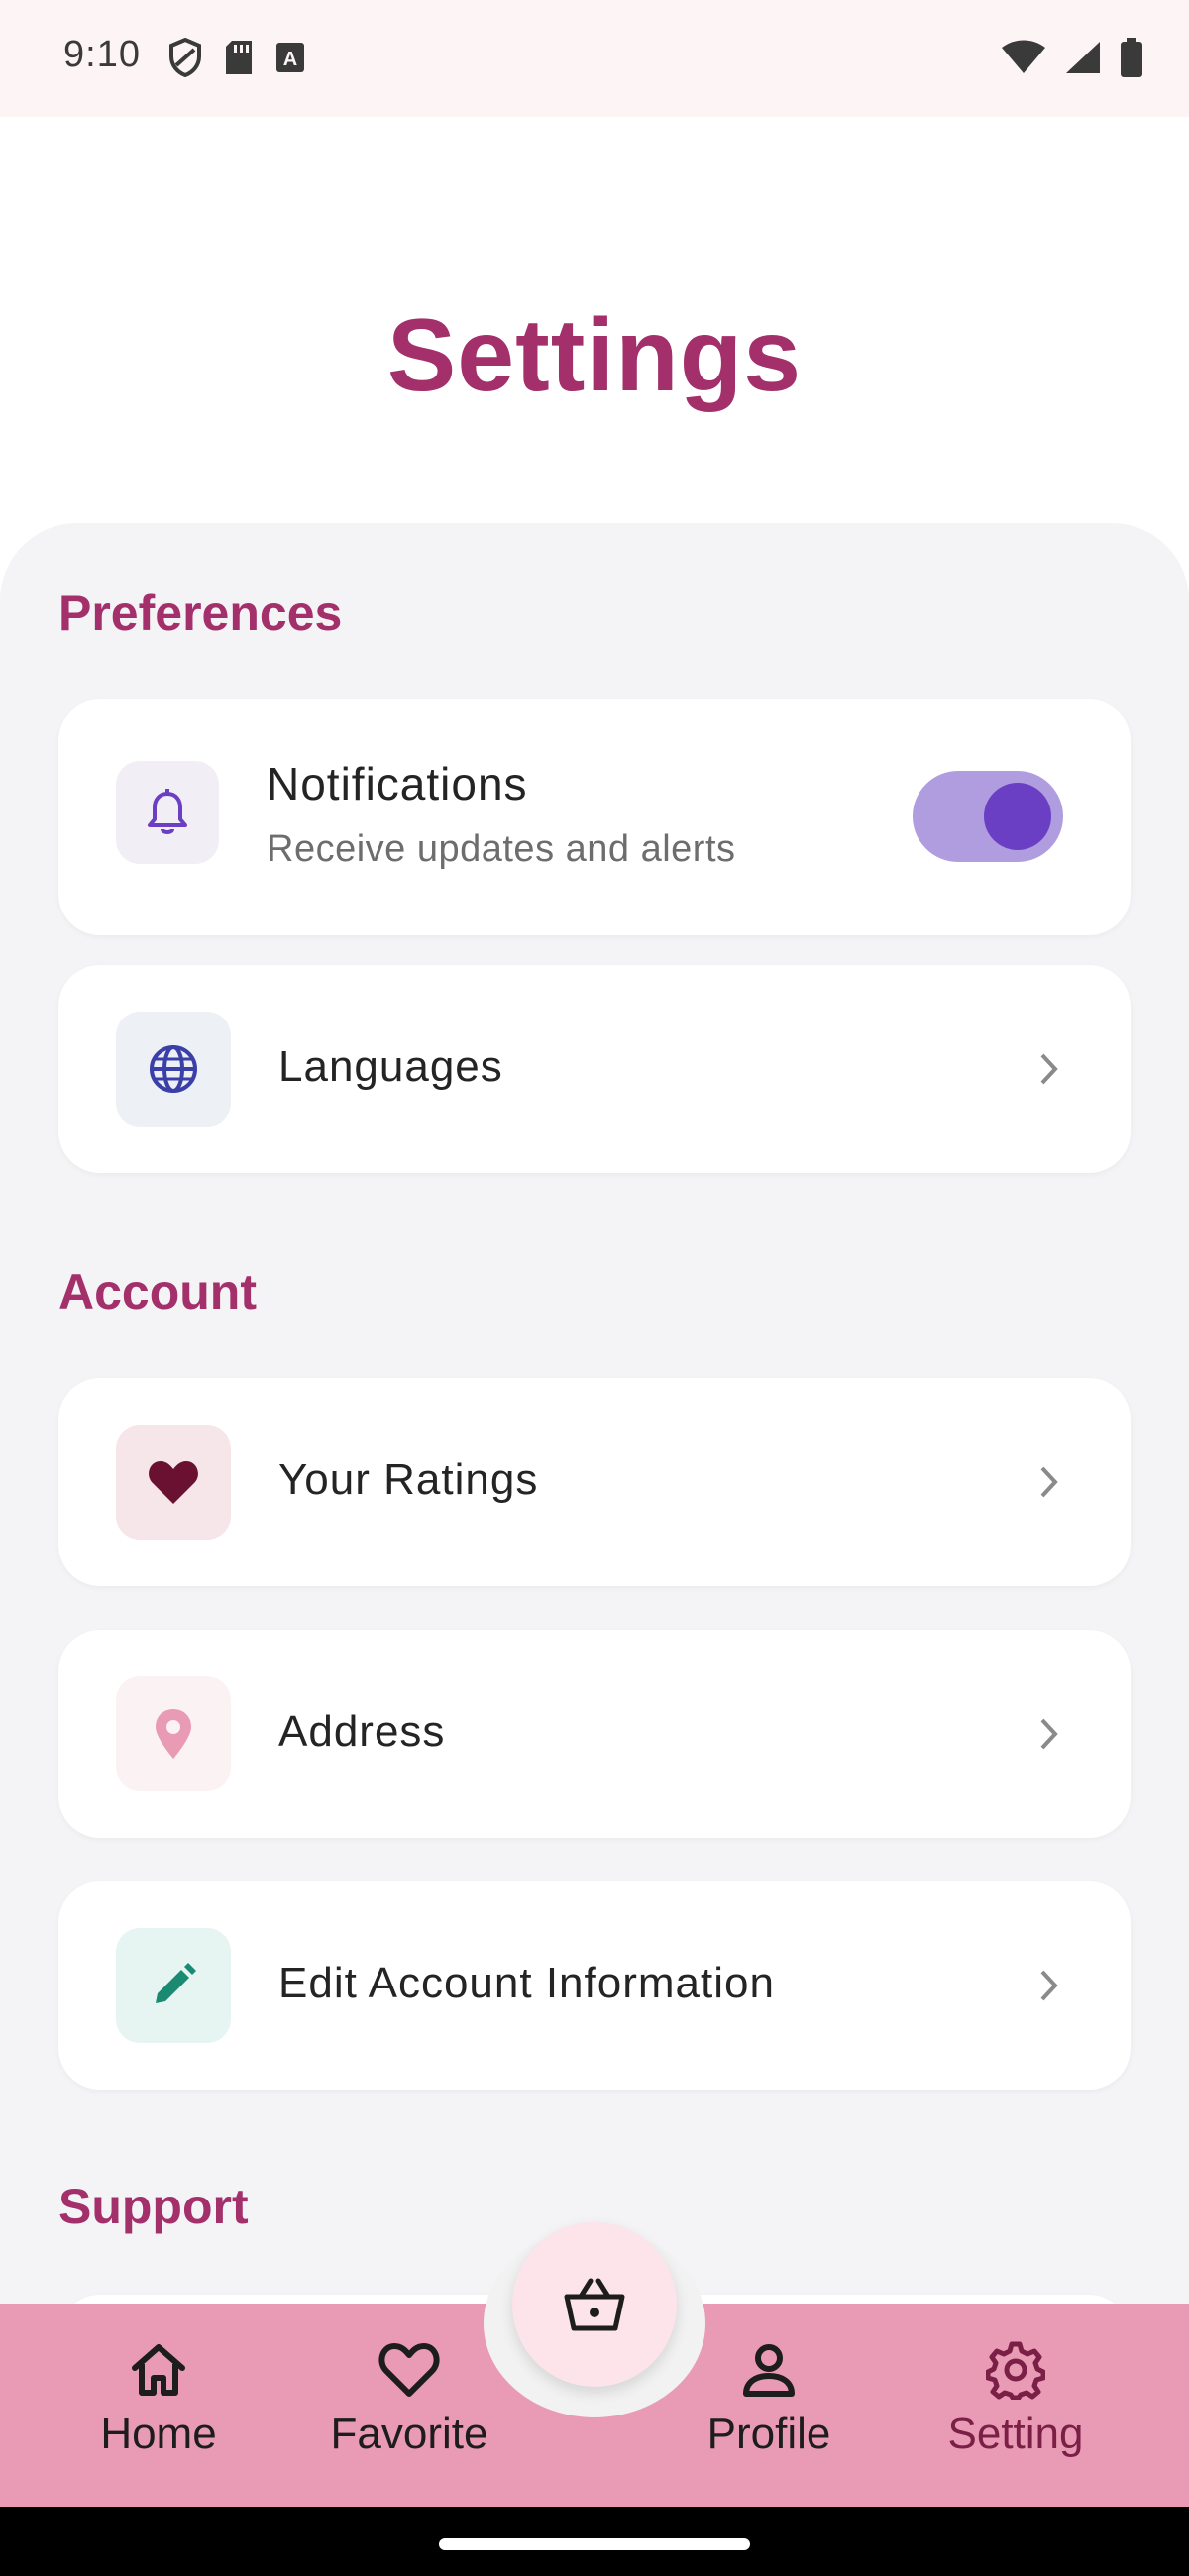 The height and width of the screenshot is (2576, 1189). Describe the element at coordinates (409, 2434) in the screenshot. I see `nav-label-favorite: Favorite` at that location.